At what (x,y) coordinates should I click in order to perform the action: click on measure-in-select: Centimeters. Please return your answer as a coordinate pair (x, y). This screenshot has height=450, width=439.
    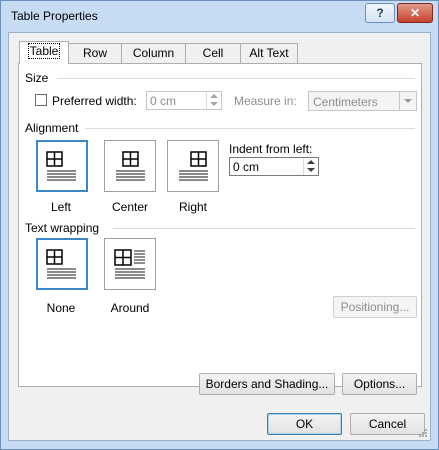
    Looking at the image, I should click on (362, 101).